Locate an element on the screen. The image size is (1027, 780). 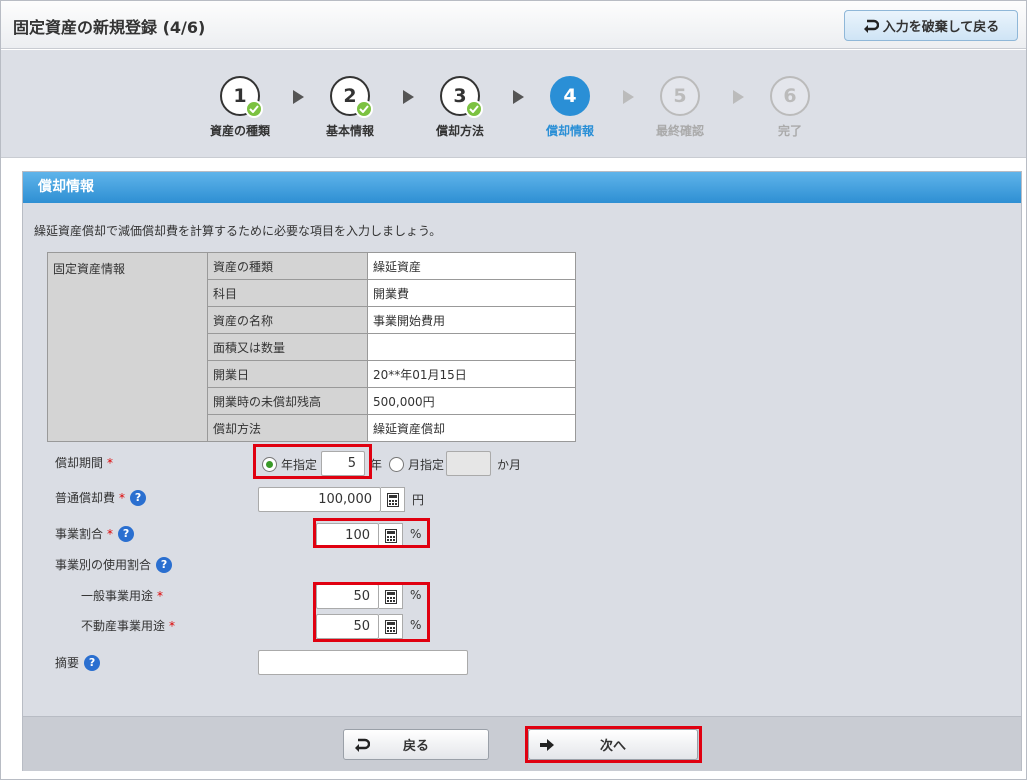
table-cell-label: 資産の名称 is located at coordinates (287, 320).